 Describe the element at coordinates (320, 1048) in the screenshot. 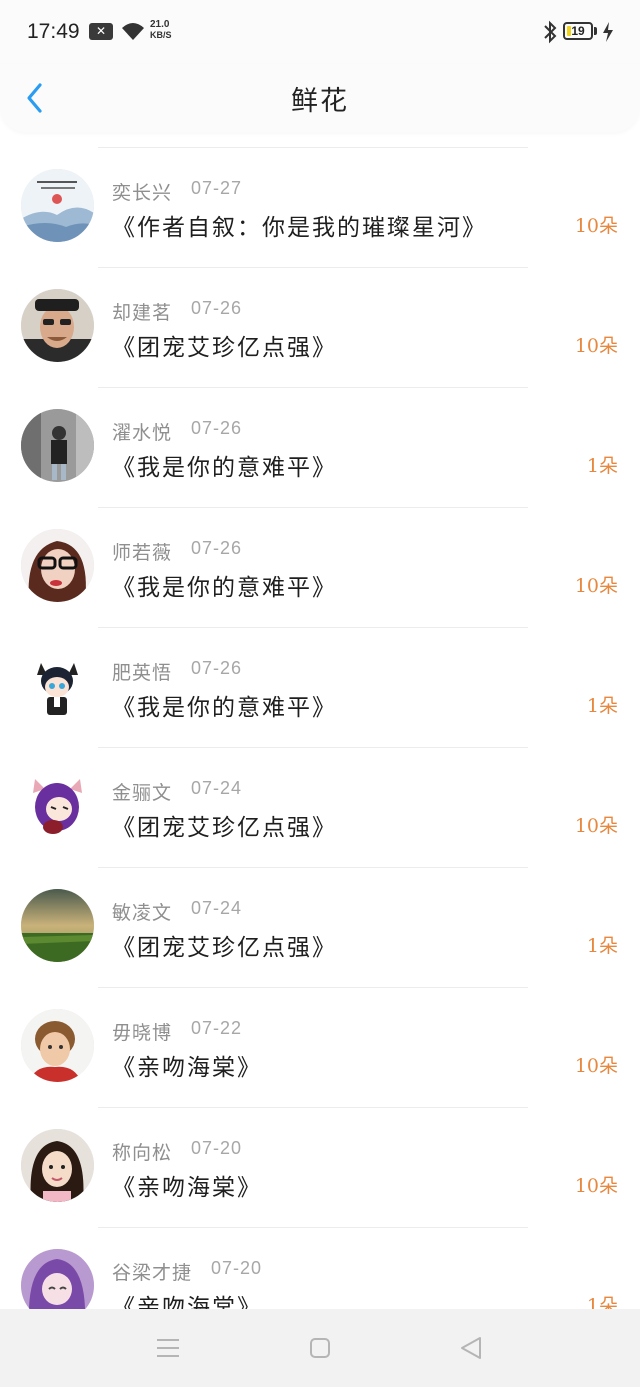

I see `list-item: 毋晓博 07-22 《亲吻海棠》 10朵` at that location.